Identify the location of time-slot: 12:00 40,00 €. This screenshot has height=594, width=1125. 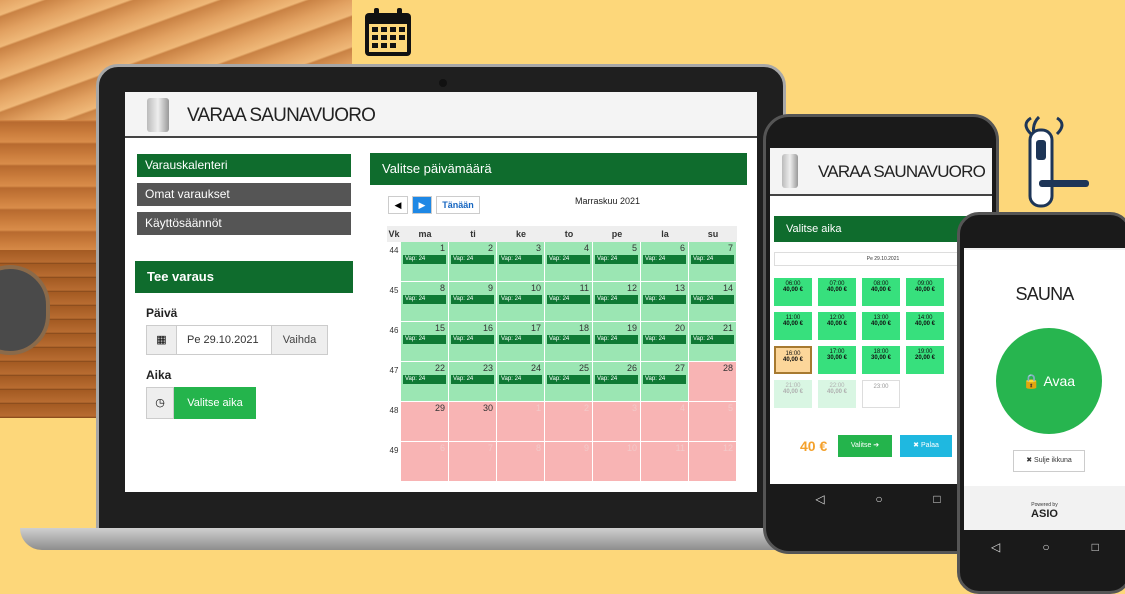
(837, 326).